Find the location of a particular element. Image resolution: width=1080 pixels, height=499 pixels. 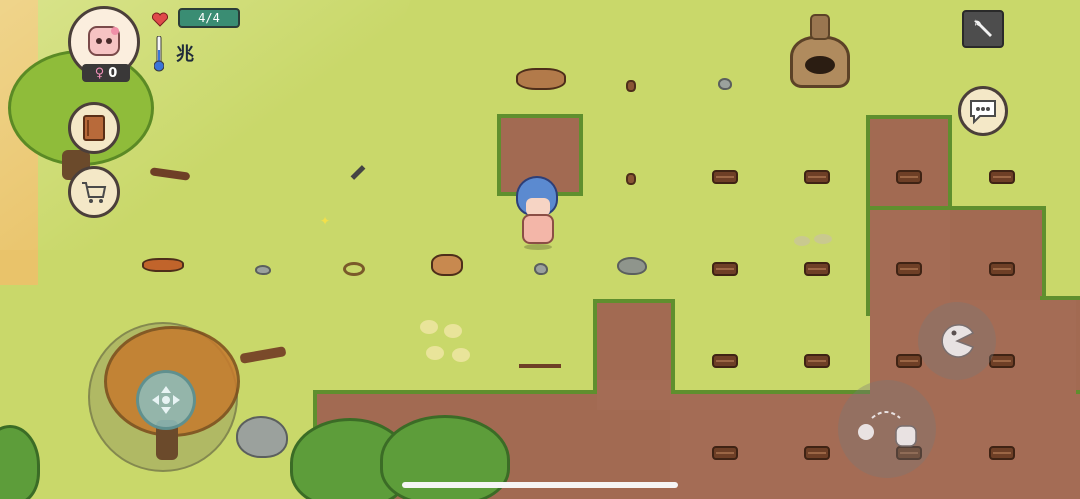

journal-button is located at coordinates (94, 128).